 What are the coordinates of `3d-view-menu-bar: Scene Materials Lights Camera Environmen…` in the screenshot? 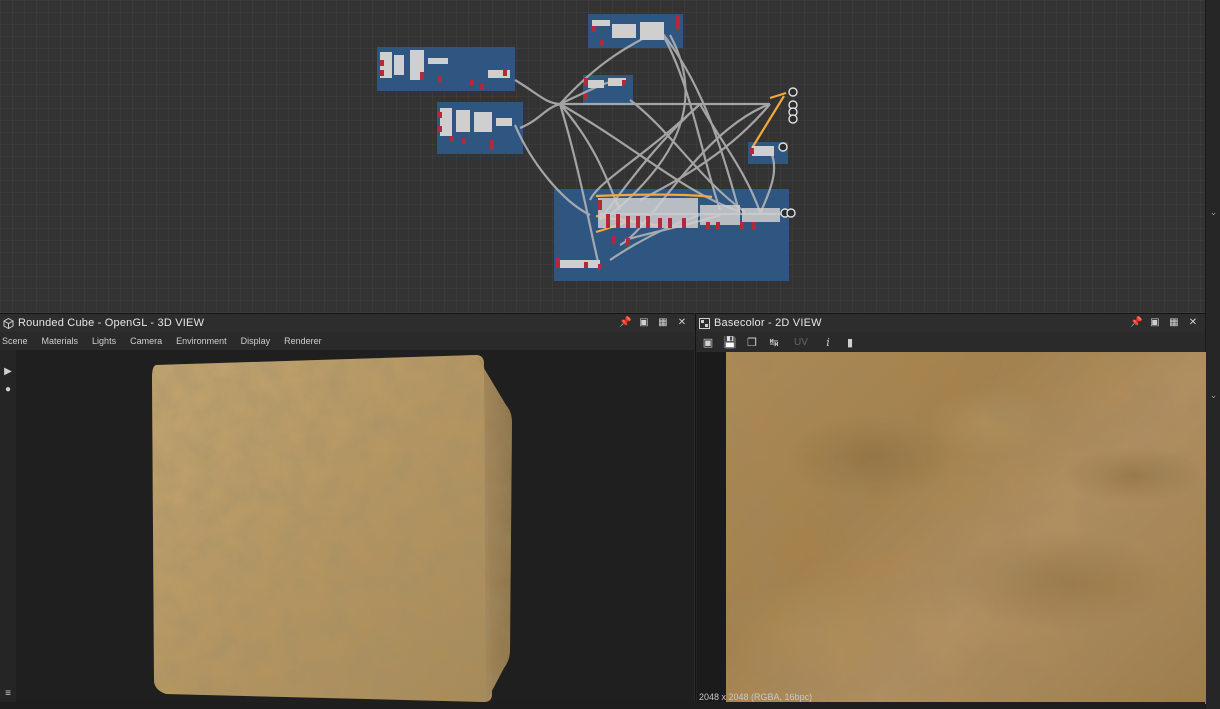 It's located at (347, 341).